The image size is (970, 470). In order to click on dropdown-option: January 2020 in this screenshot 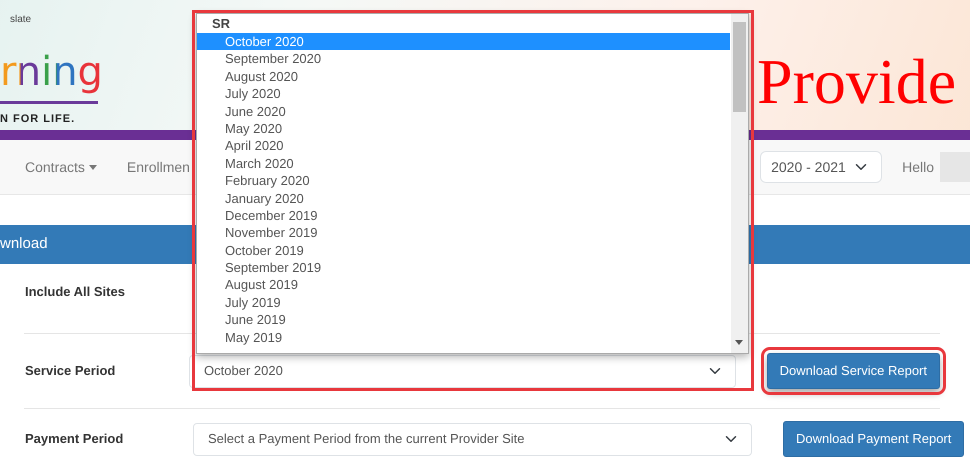, I will do `click(463, 198)`.